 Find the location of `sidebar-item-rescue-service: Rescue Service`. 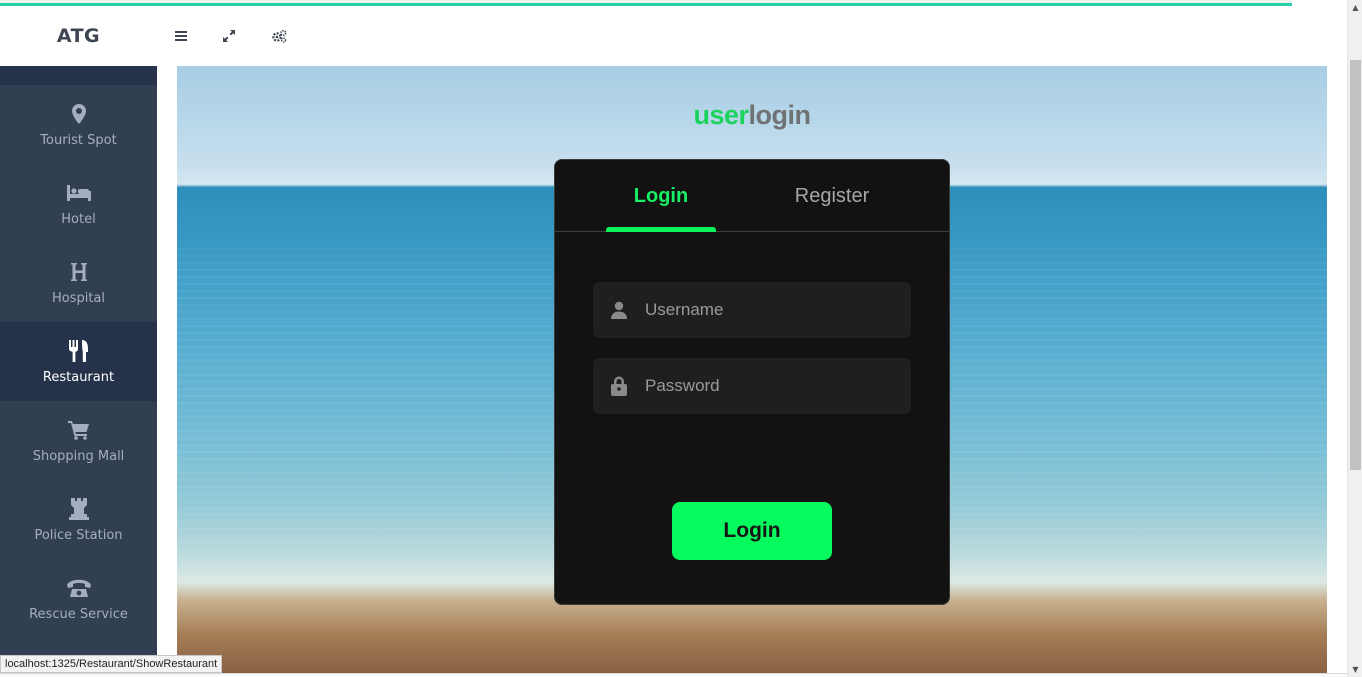

sidebar-item-rescue-service: Rescue Service is located at coordinates (78, 598).